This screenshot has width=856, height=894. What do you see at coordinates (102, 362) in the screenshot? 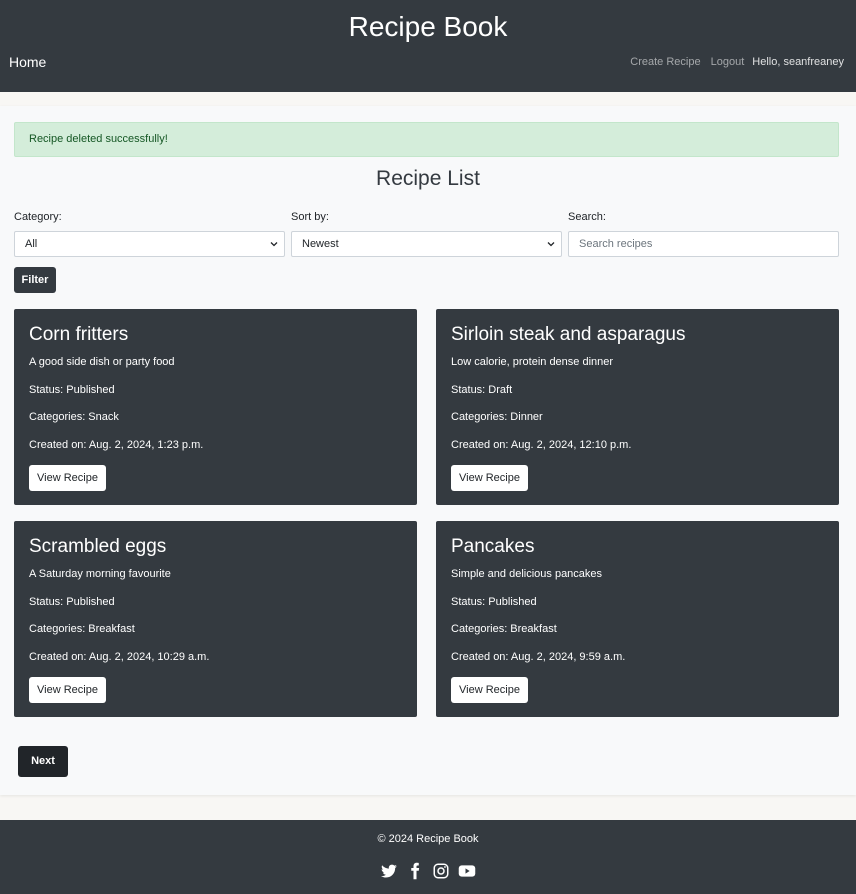
I see `recipe-description: A good side dish or party food` at bounding box center [102, 362].